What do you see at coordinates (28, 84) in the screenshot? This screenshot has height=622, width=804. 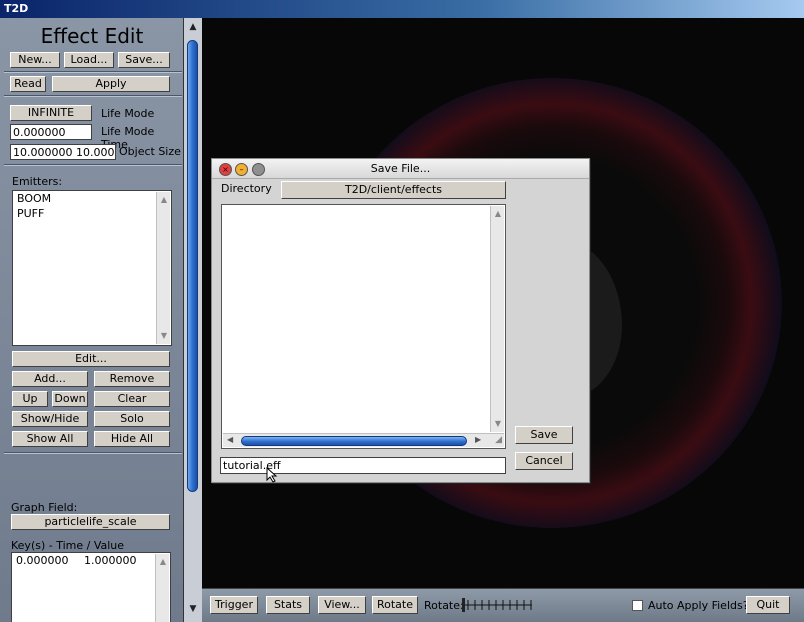 I see `read-button: Read` at bounding box center [28, 84].